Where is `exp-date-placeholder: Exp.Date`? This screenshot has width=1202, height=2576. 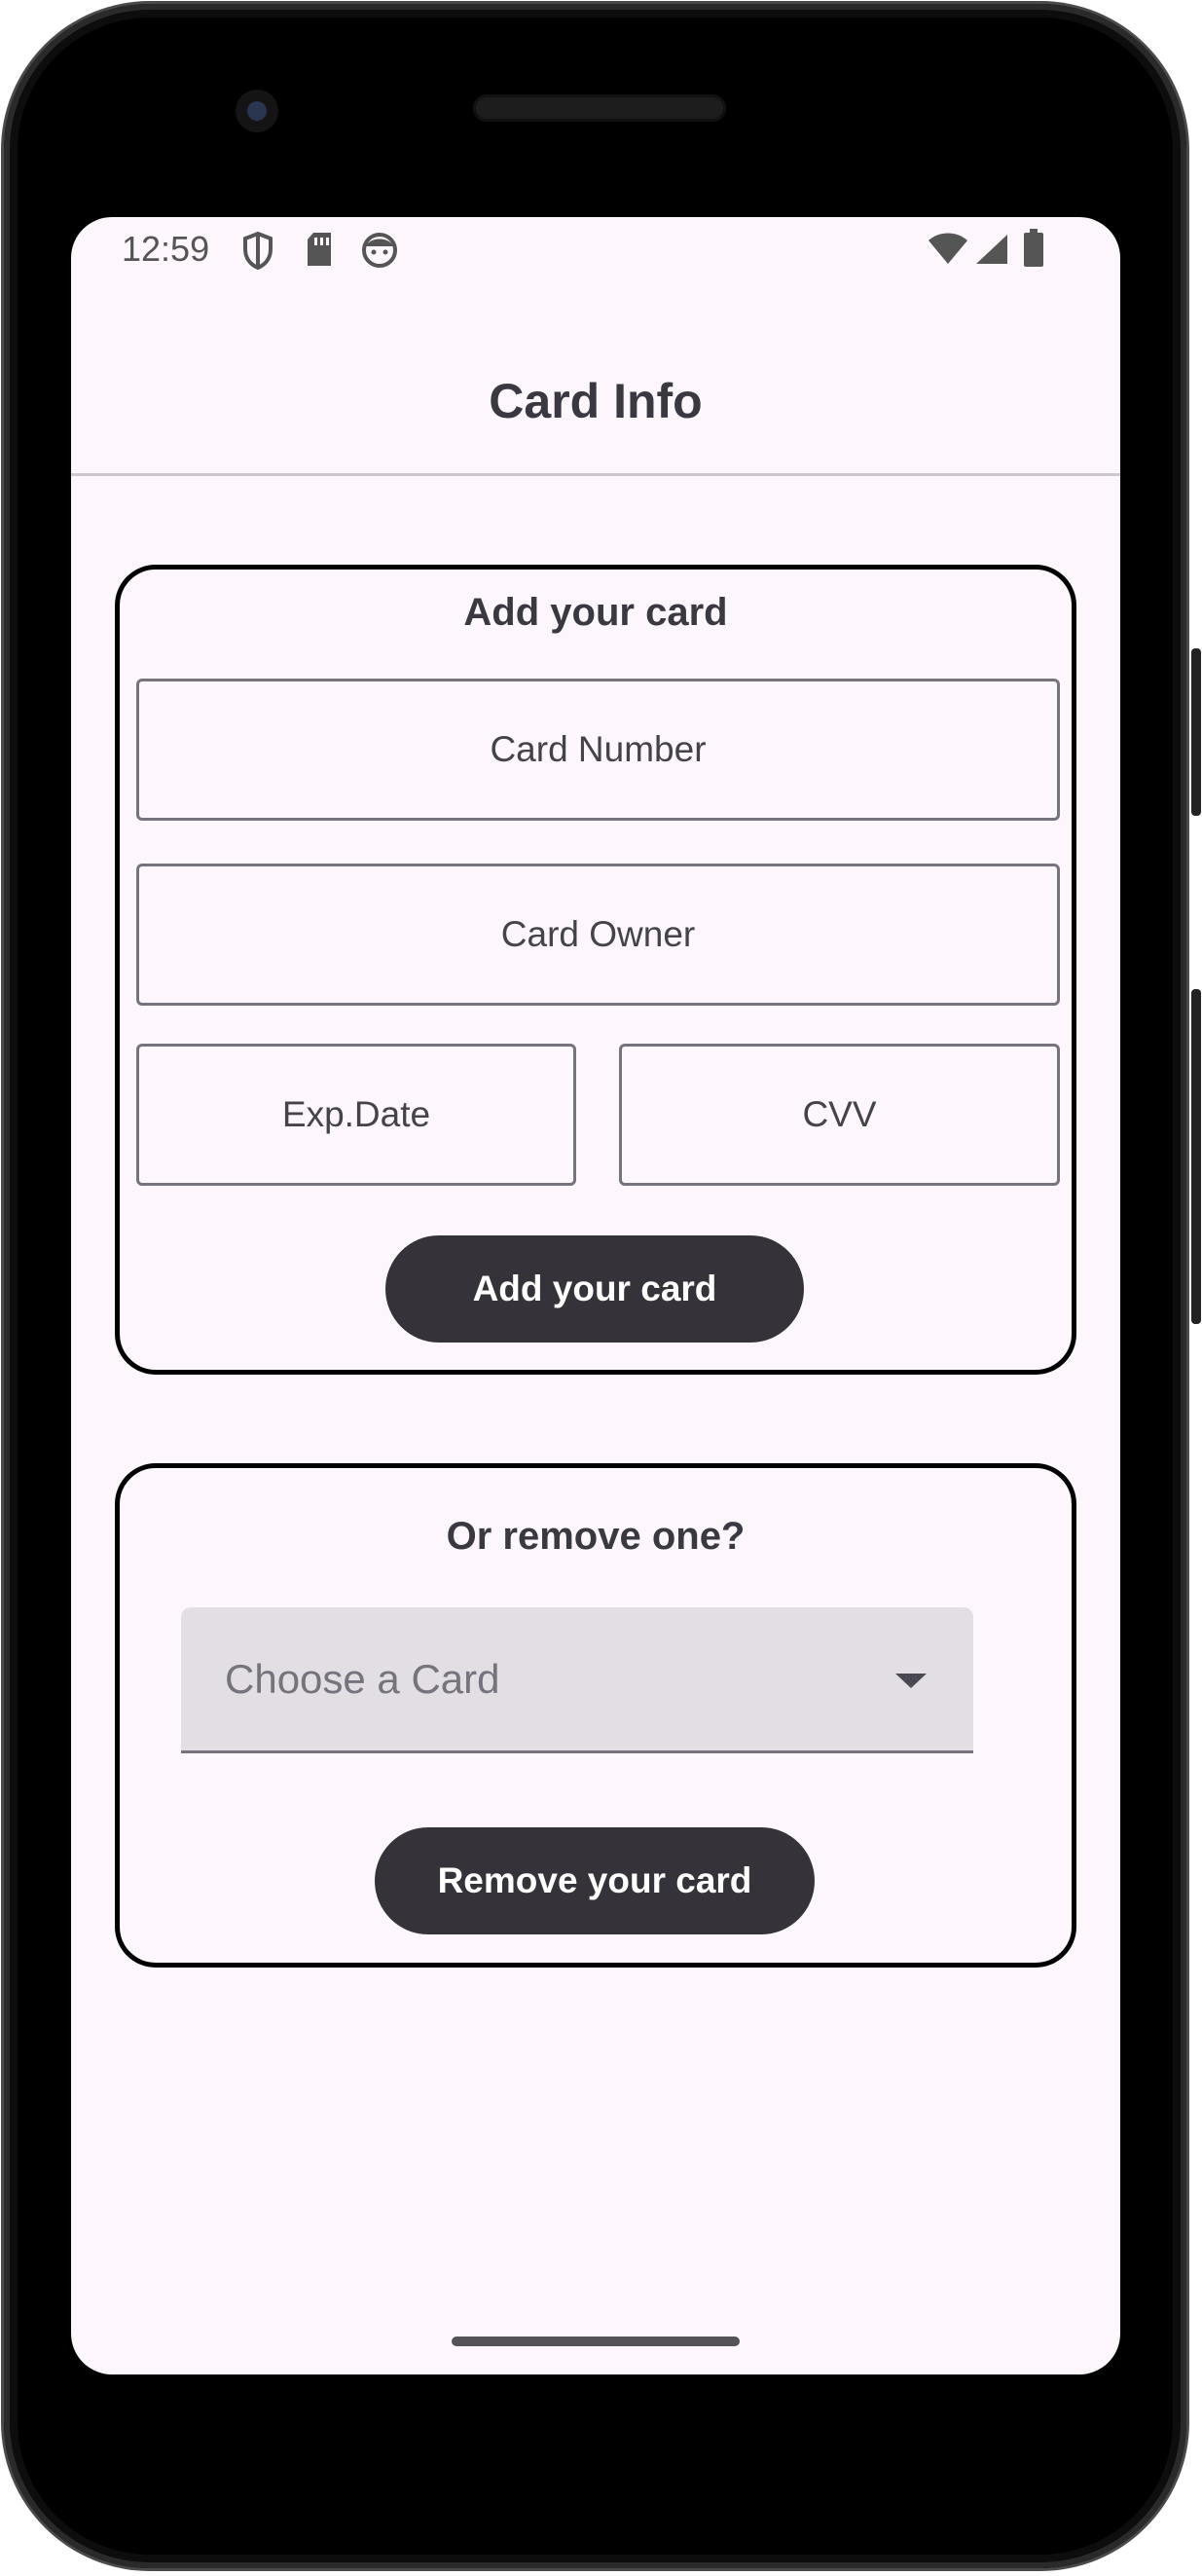
exp-date-placeholder: Exp.Date is located at coordinates (356, 1114).